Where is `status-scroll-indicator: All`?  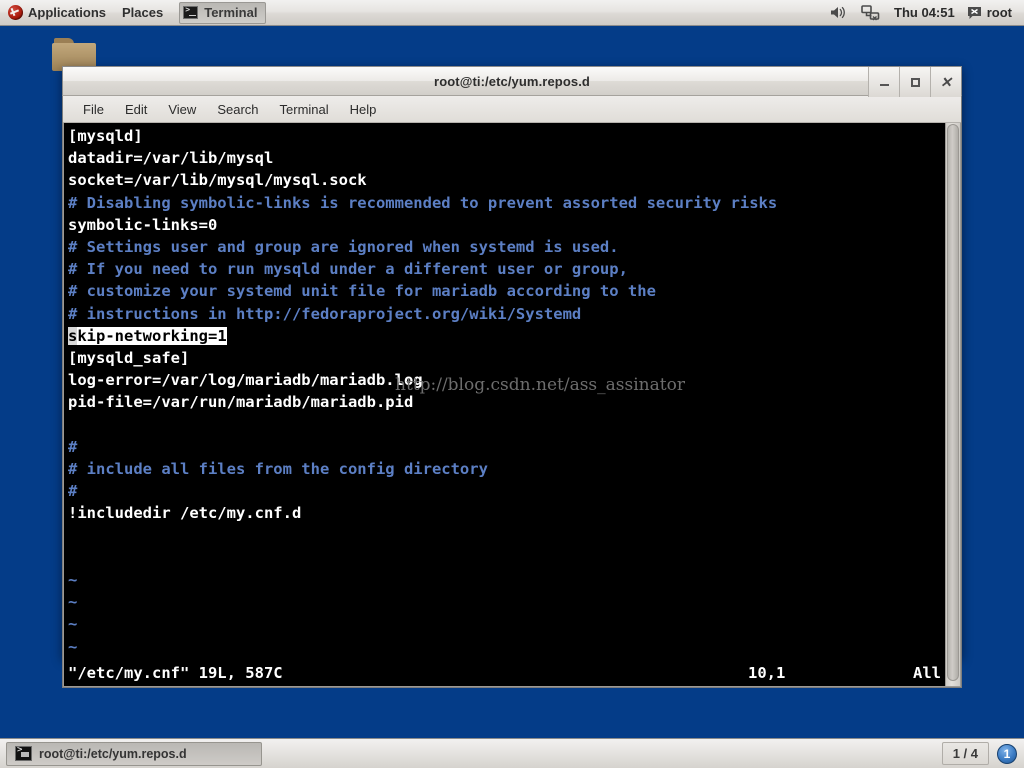
status-scroll-indicator: All is located at coordinates (927, 672).